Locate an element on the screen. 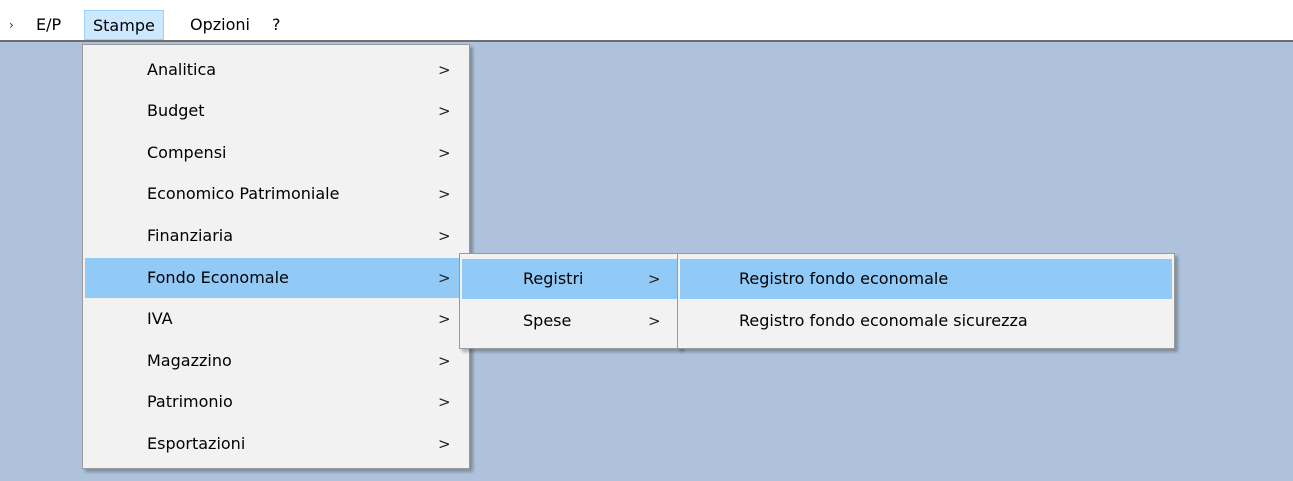  menubar-item-help: ? is located at coordinates (276, 25).